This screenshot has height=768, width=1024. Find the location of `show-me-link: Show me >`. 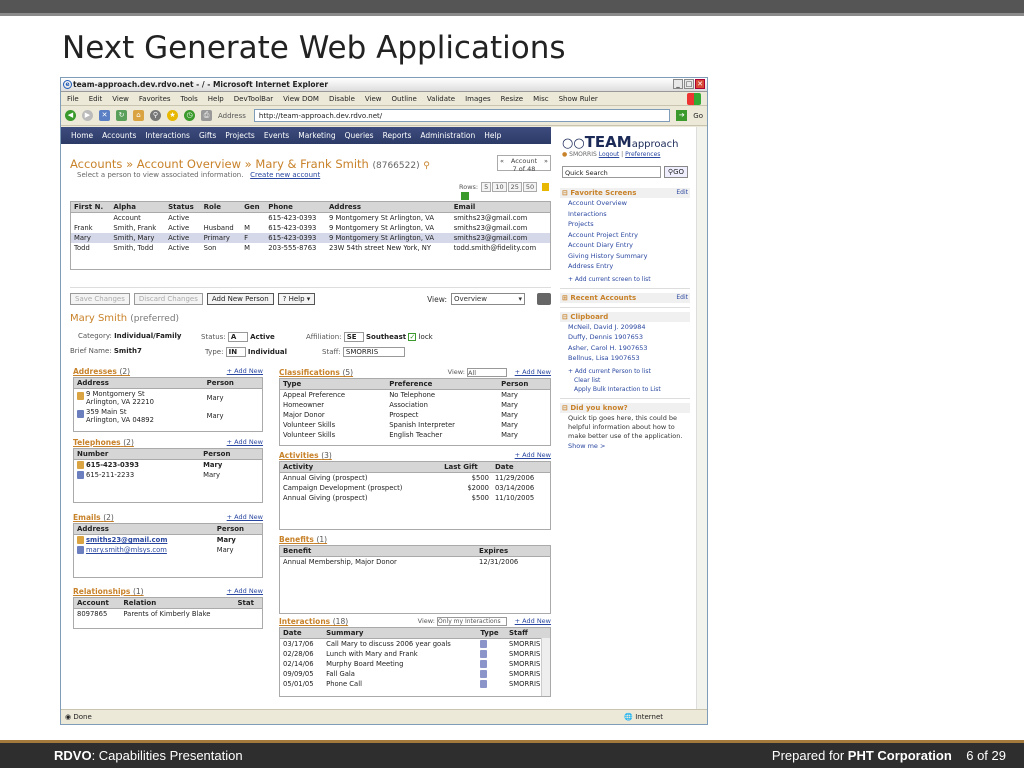

show-me-link: Show me > is located at coordinates (625, 447).